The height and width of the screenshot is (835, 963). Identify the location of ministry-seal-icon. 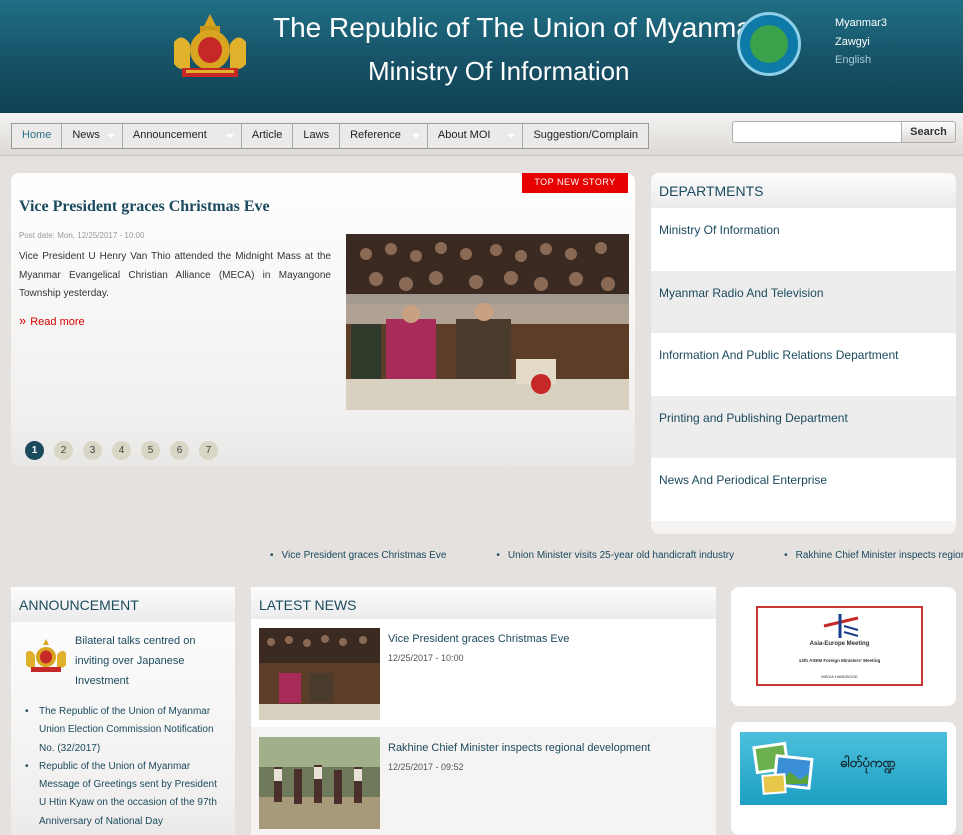
(769, 44).